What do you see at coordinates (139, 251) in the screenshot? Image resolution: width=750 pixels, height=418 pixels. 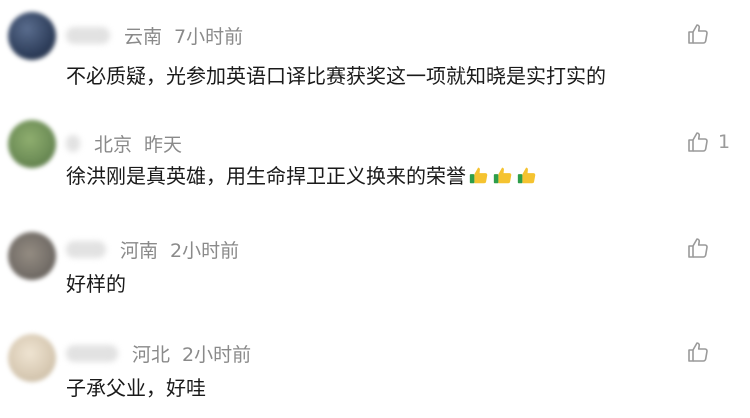 I see `comment-region: 河南` at bounding box center [139, 251].